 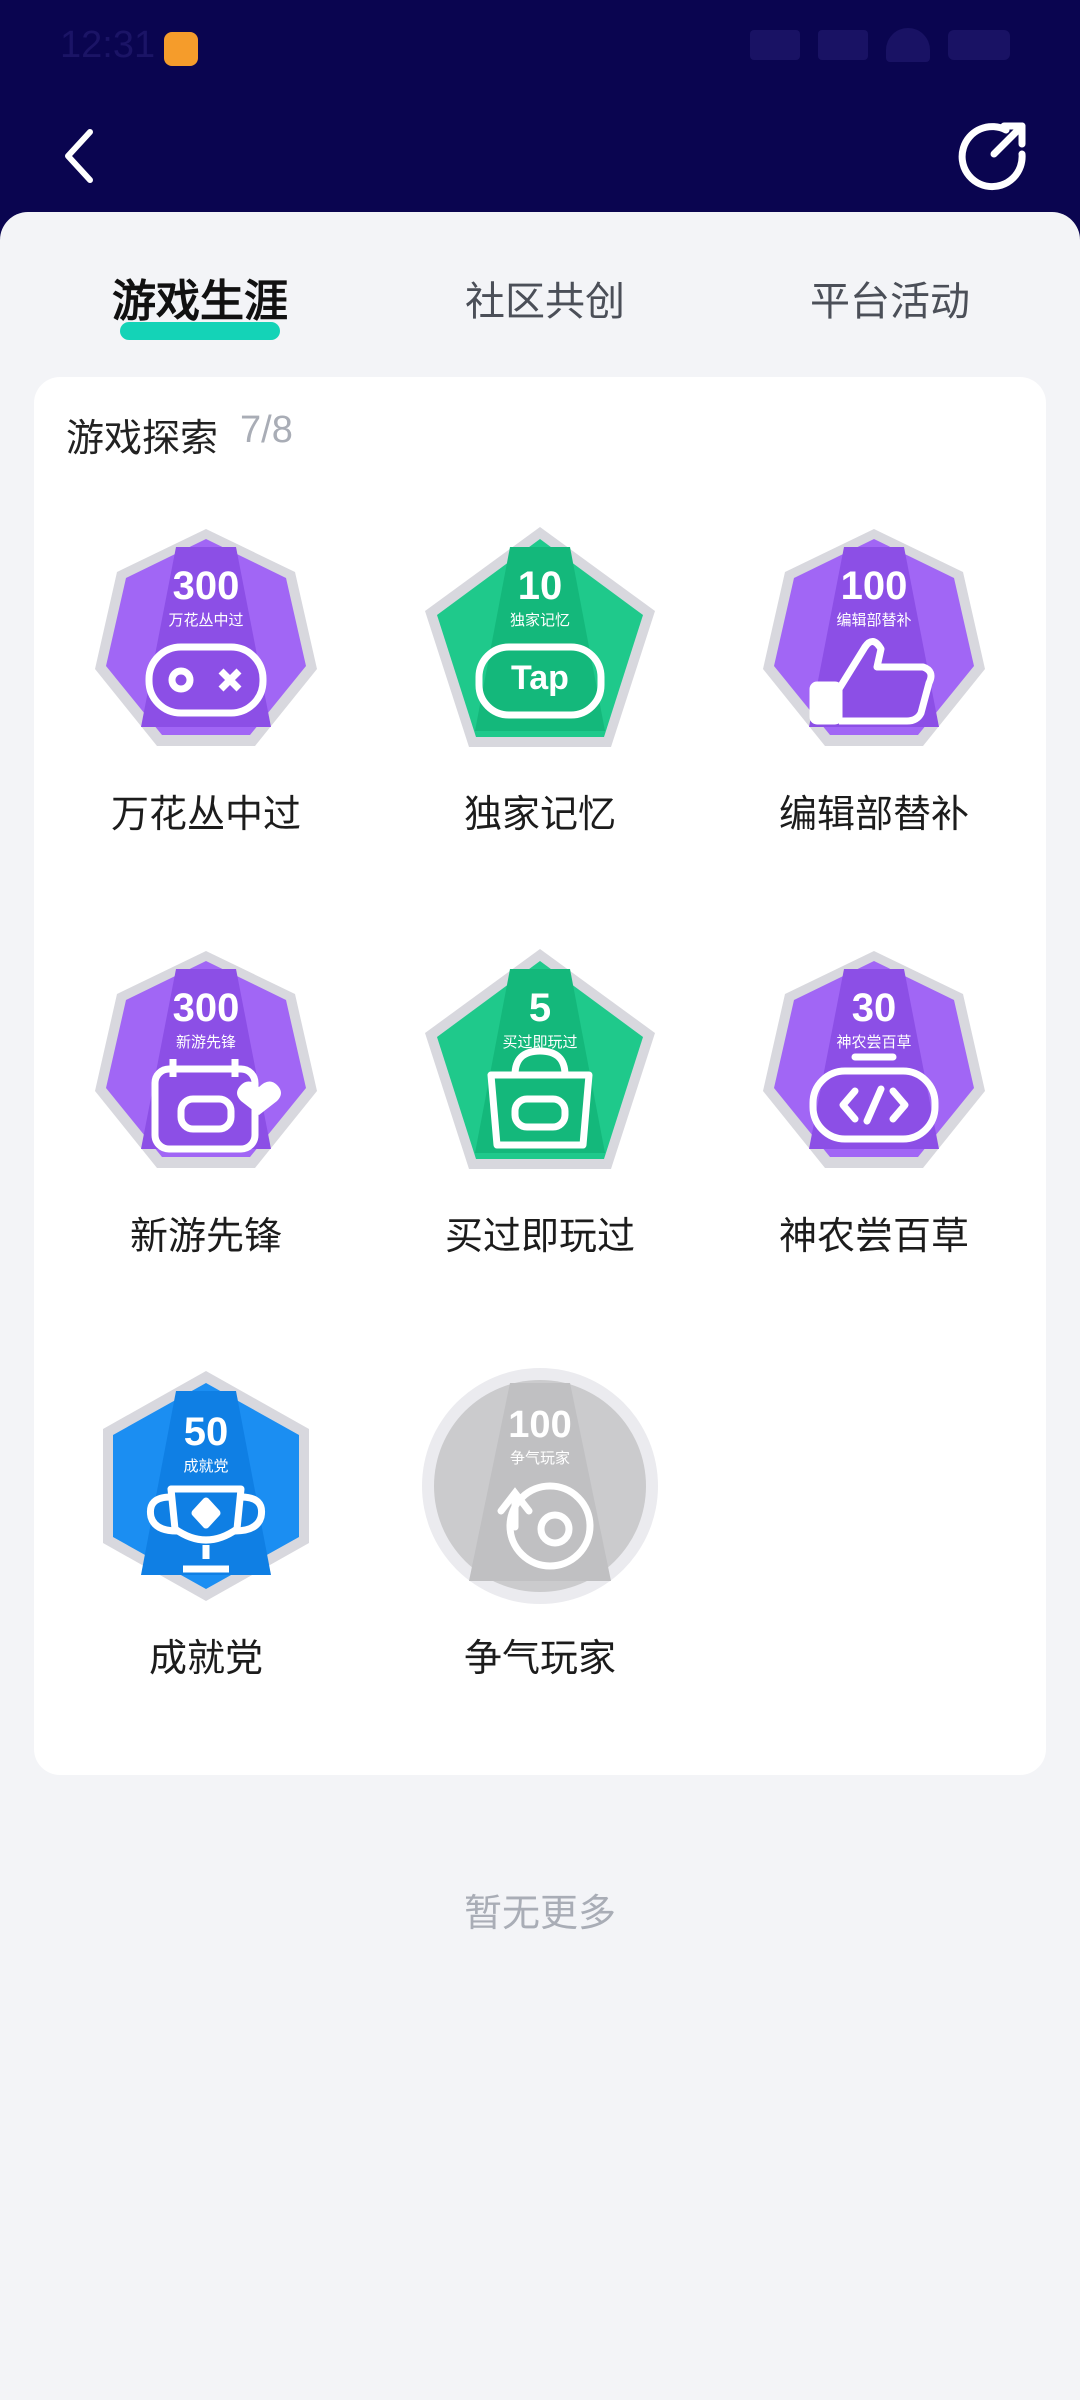 I want to click on badge-caption: 万花丛中过, so click(x=205, y=620).